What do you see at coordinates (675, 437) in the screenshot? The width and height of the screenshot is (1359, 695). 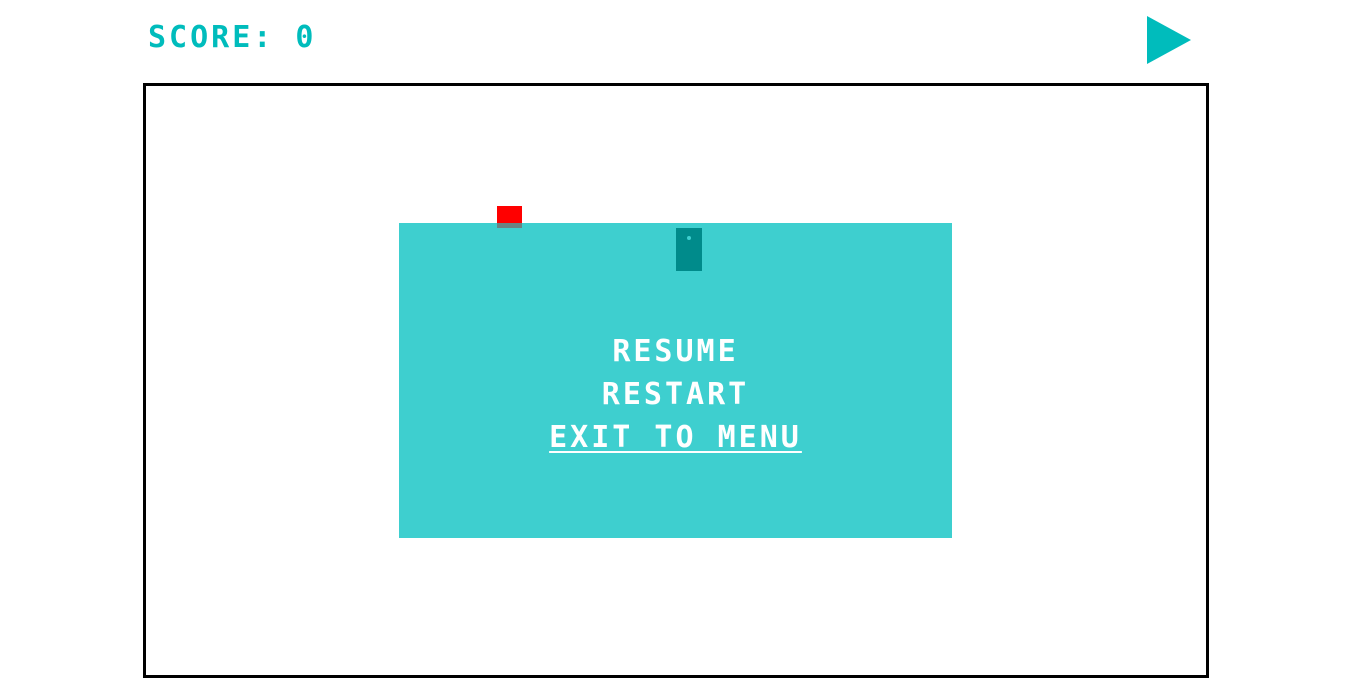 I see `exit-to-menu-button: EXIT TO MENU` at bounding box center [675, 437].